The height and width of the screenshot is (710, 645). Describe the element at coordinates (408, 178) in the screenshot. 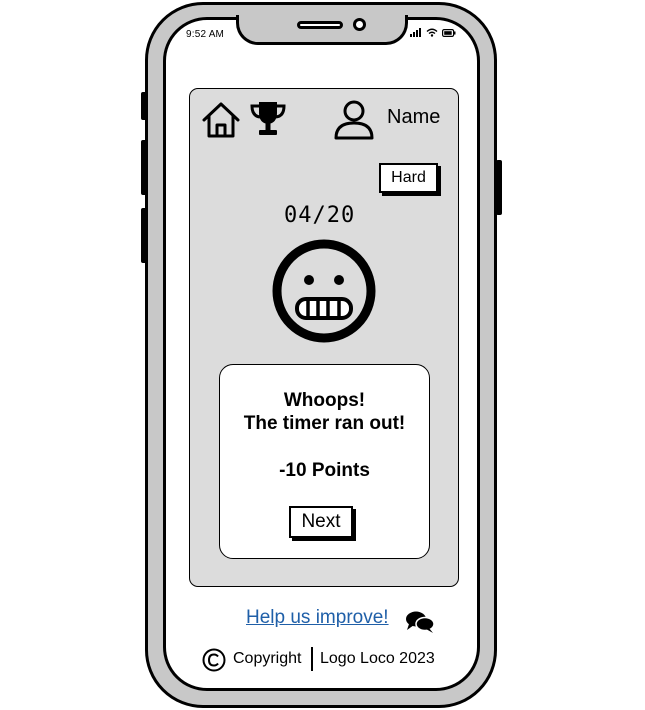

I see `difficulty-button: Hard` at that location.